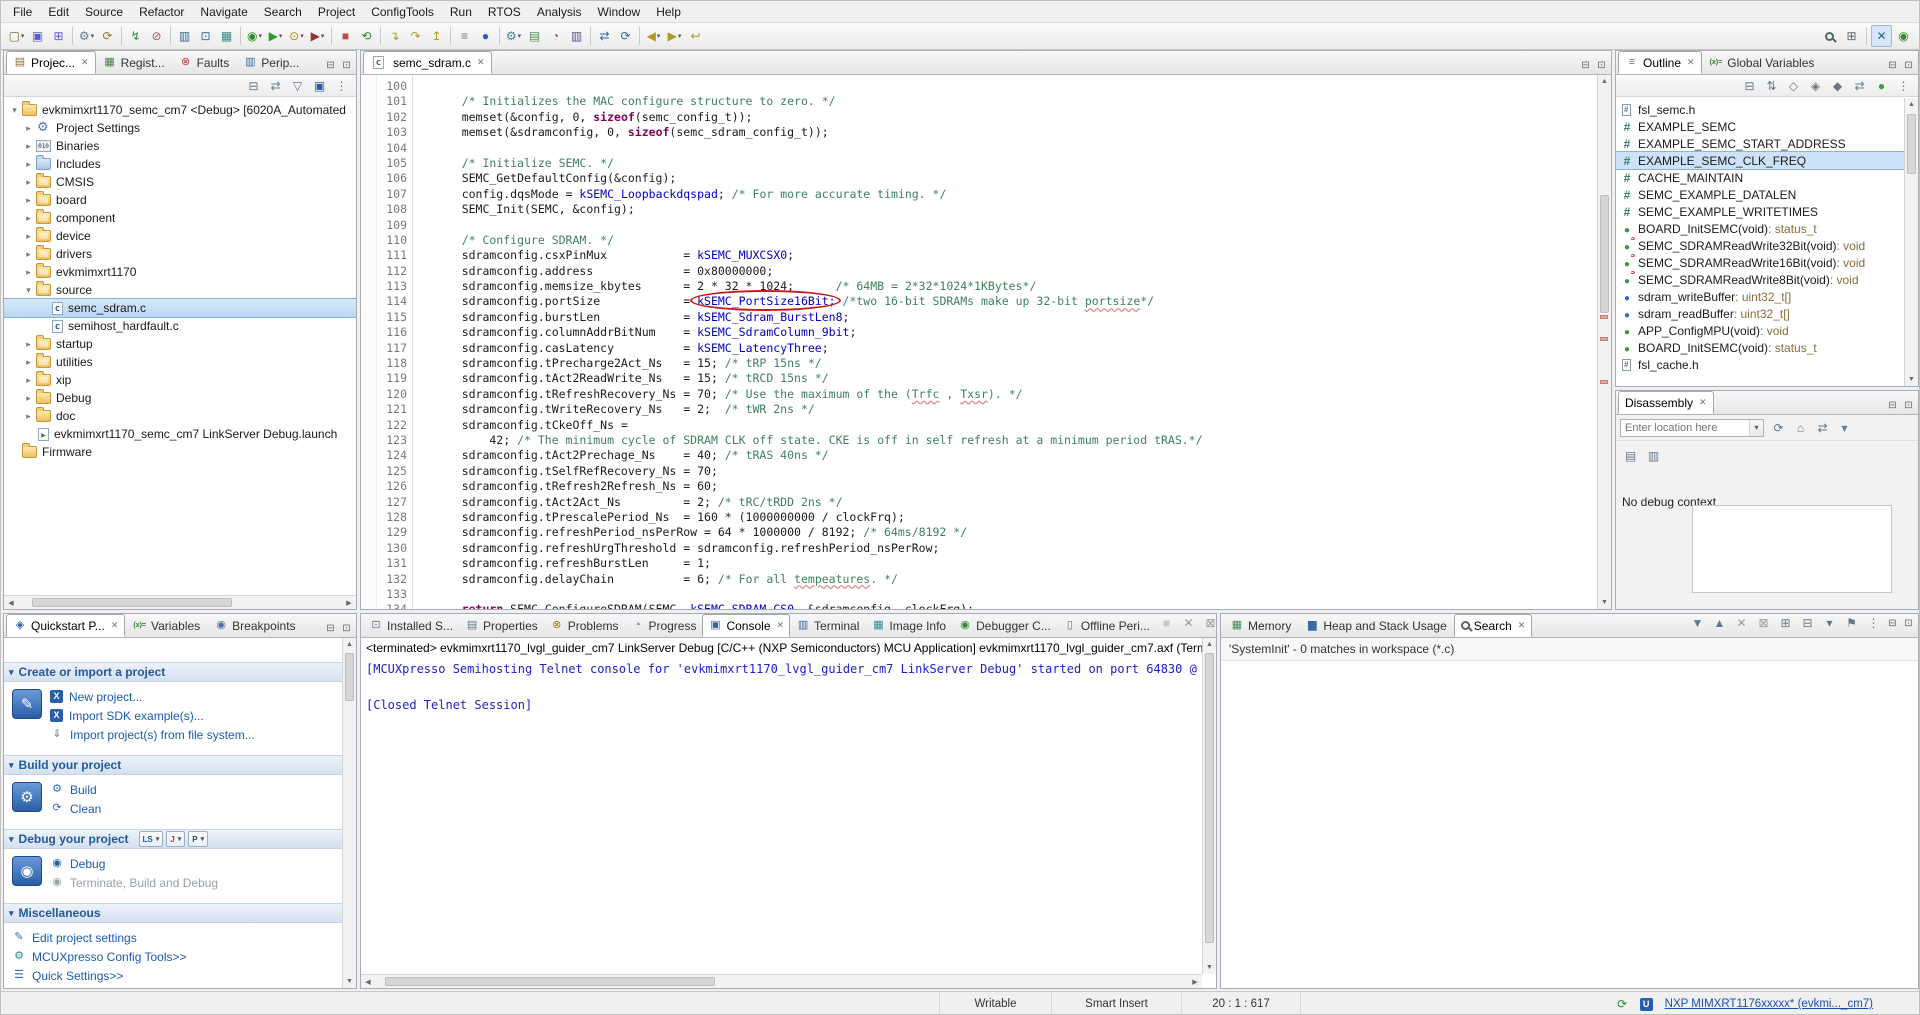 The width and height of the screenshot is (1920, 1015). Describe the element at coordinates (254, 625) in the screenshot. I see `bottom-left-tab-breakpoints: ◉ Breakpoints` at that location.